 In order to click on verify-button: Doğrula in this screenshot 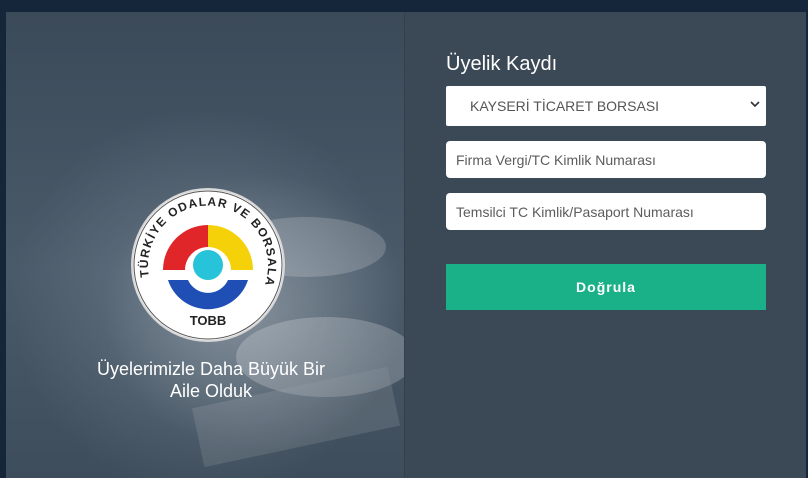, I will do `click(606, 287)`.